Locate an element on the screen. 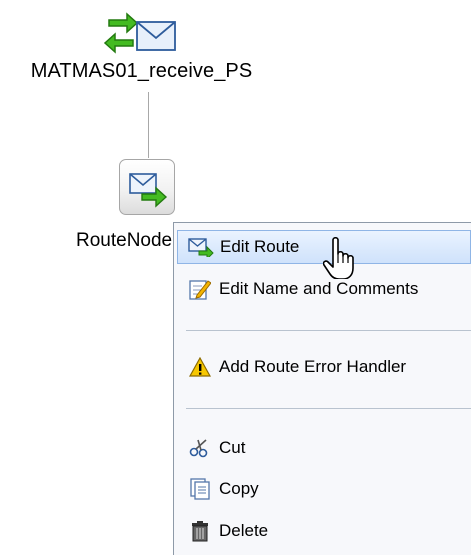 The image size is (471, 555). route-node is located at coordinates (147, 187).